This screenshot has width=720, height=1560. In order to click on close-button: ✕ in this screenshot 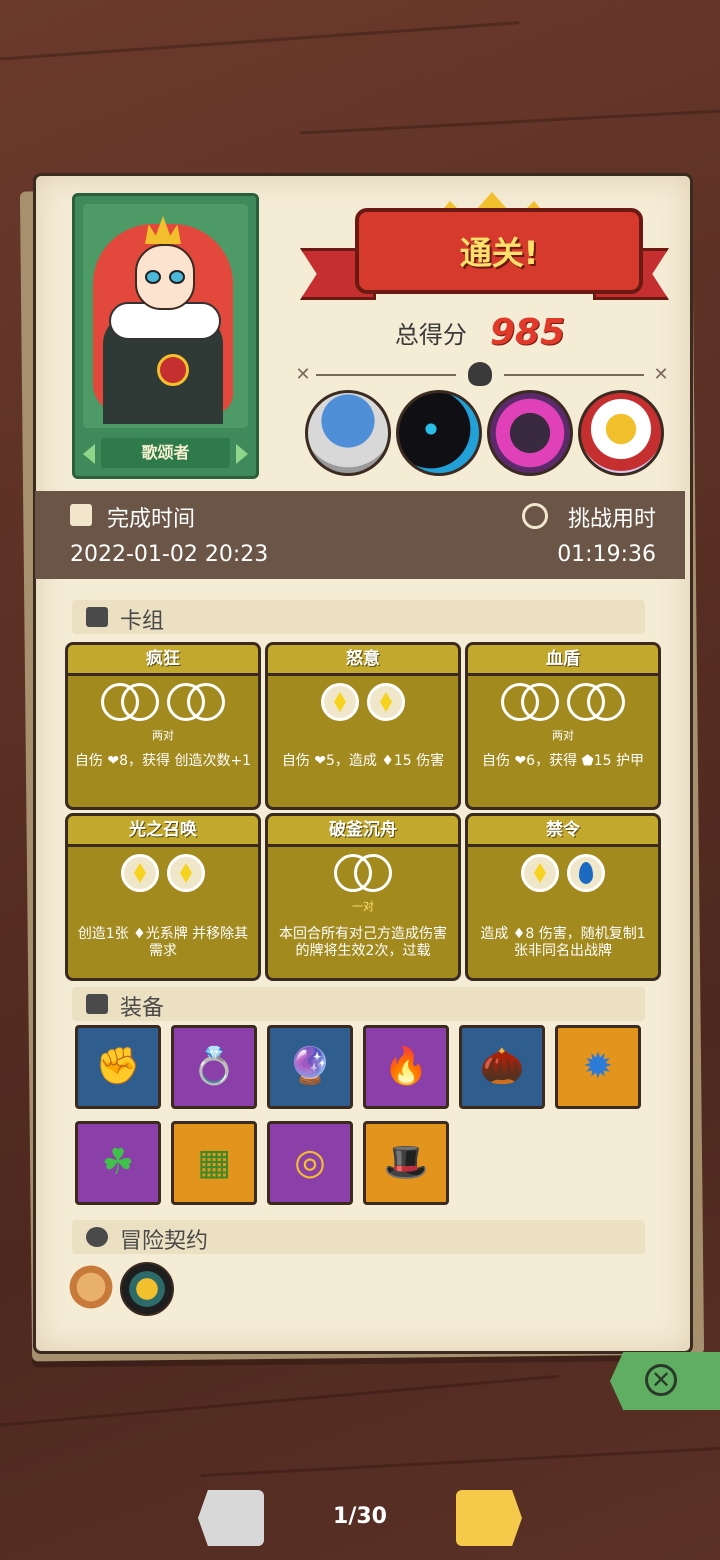, I will do `click(665, 1381)`.